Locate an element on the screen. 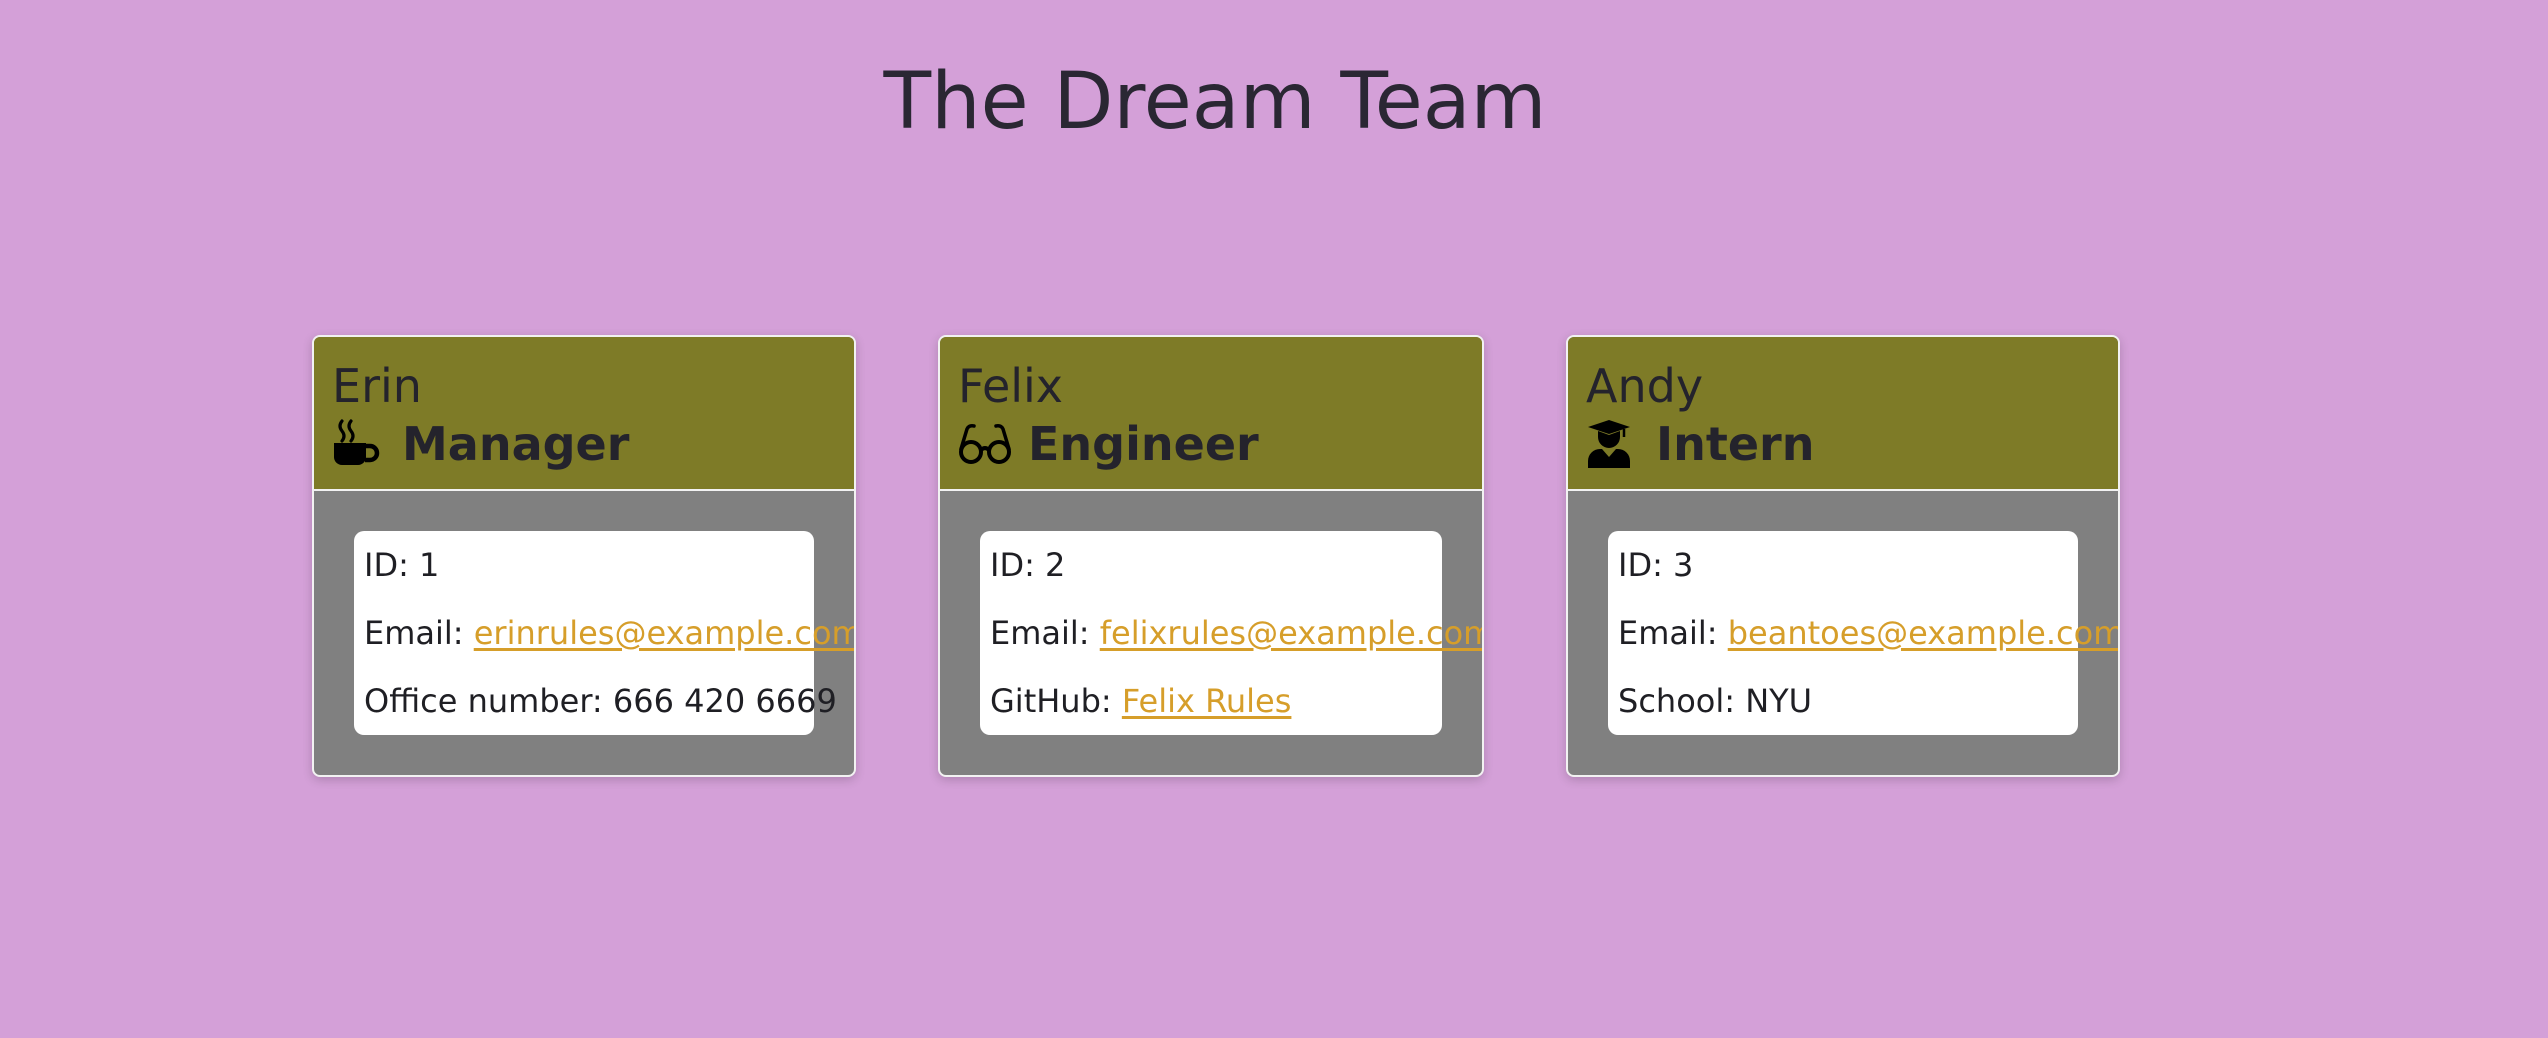 The height and width of the screenshot is (1038, 2548). email-line: Email: felixrules@example.com is located at coordinates (1236, 633).